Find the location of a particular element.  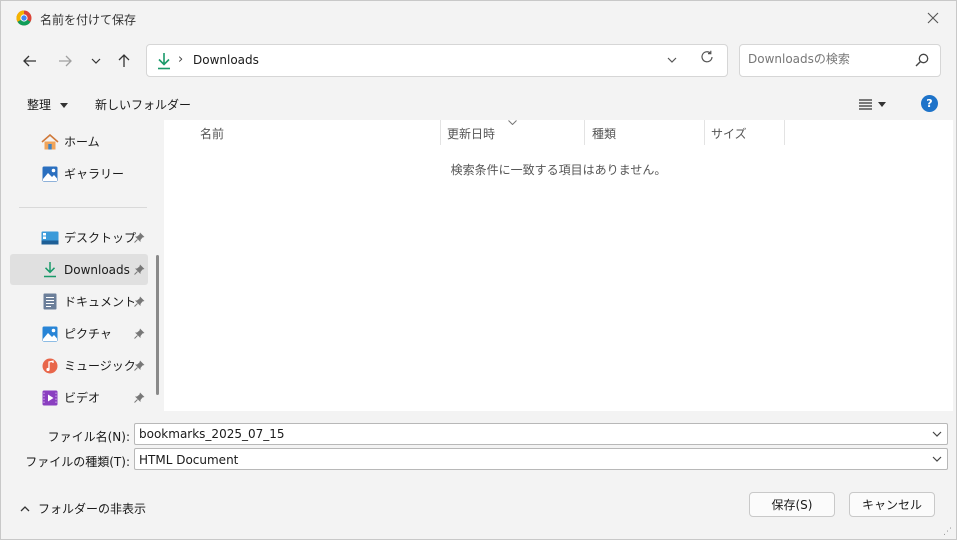

document-icon is located at coordinates (50, 302).